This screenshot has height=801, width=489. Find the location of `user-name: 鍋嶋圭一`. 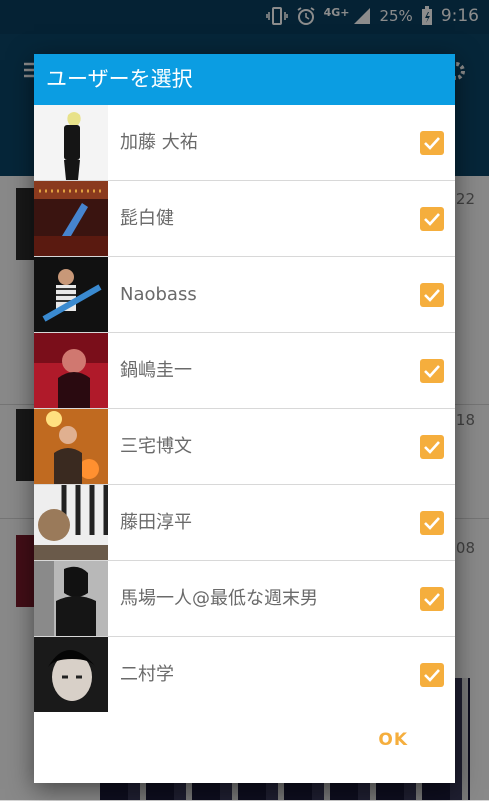

user-name: 鍋嶋圭一 is located at coordinates (156, 370).